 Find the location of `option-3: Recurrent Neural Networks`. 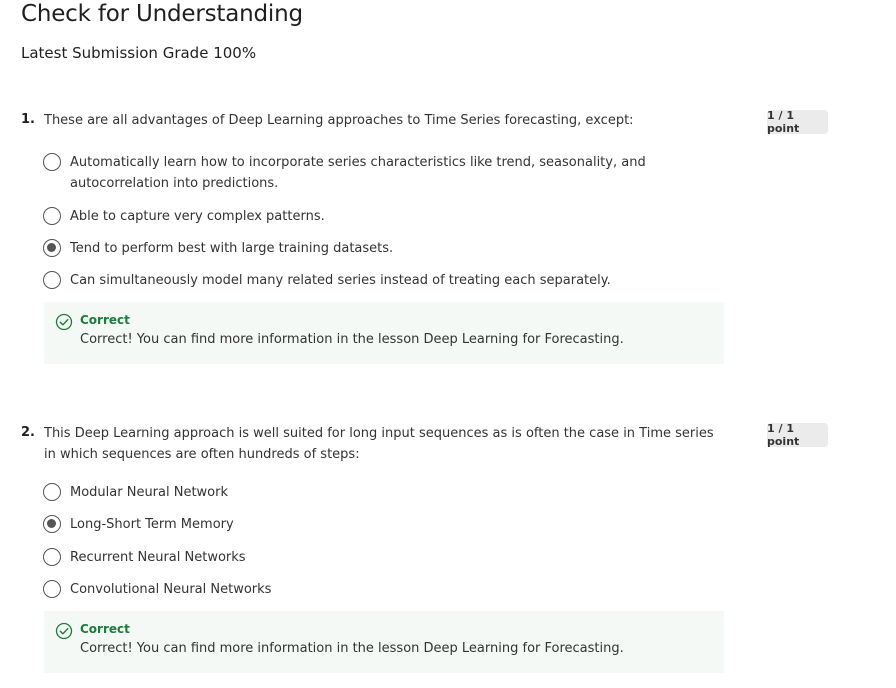

option-3: Recurrent Neural Networks is located at coordinates (383, 557).